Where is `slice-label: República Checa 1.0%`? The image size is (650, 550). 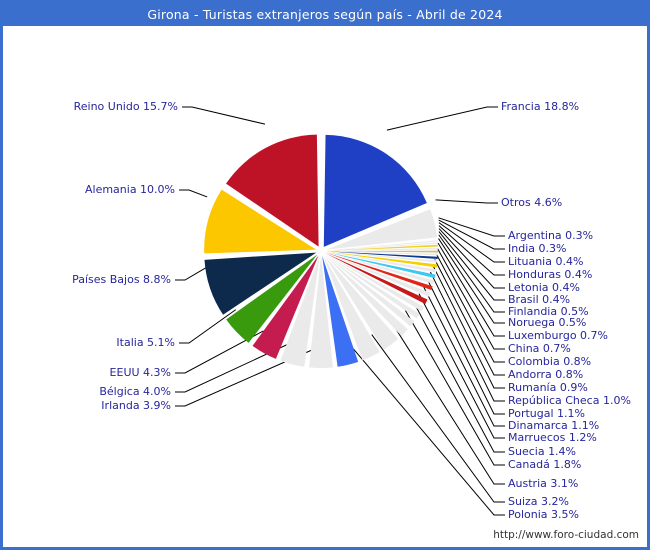 slice-label: República Checa 1.0% is located at coordinates (569, 400).